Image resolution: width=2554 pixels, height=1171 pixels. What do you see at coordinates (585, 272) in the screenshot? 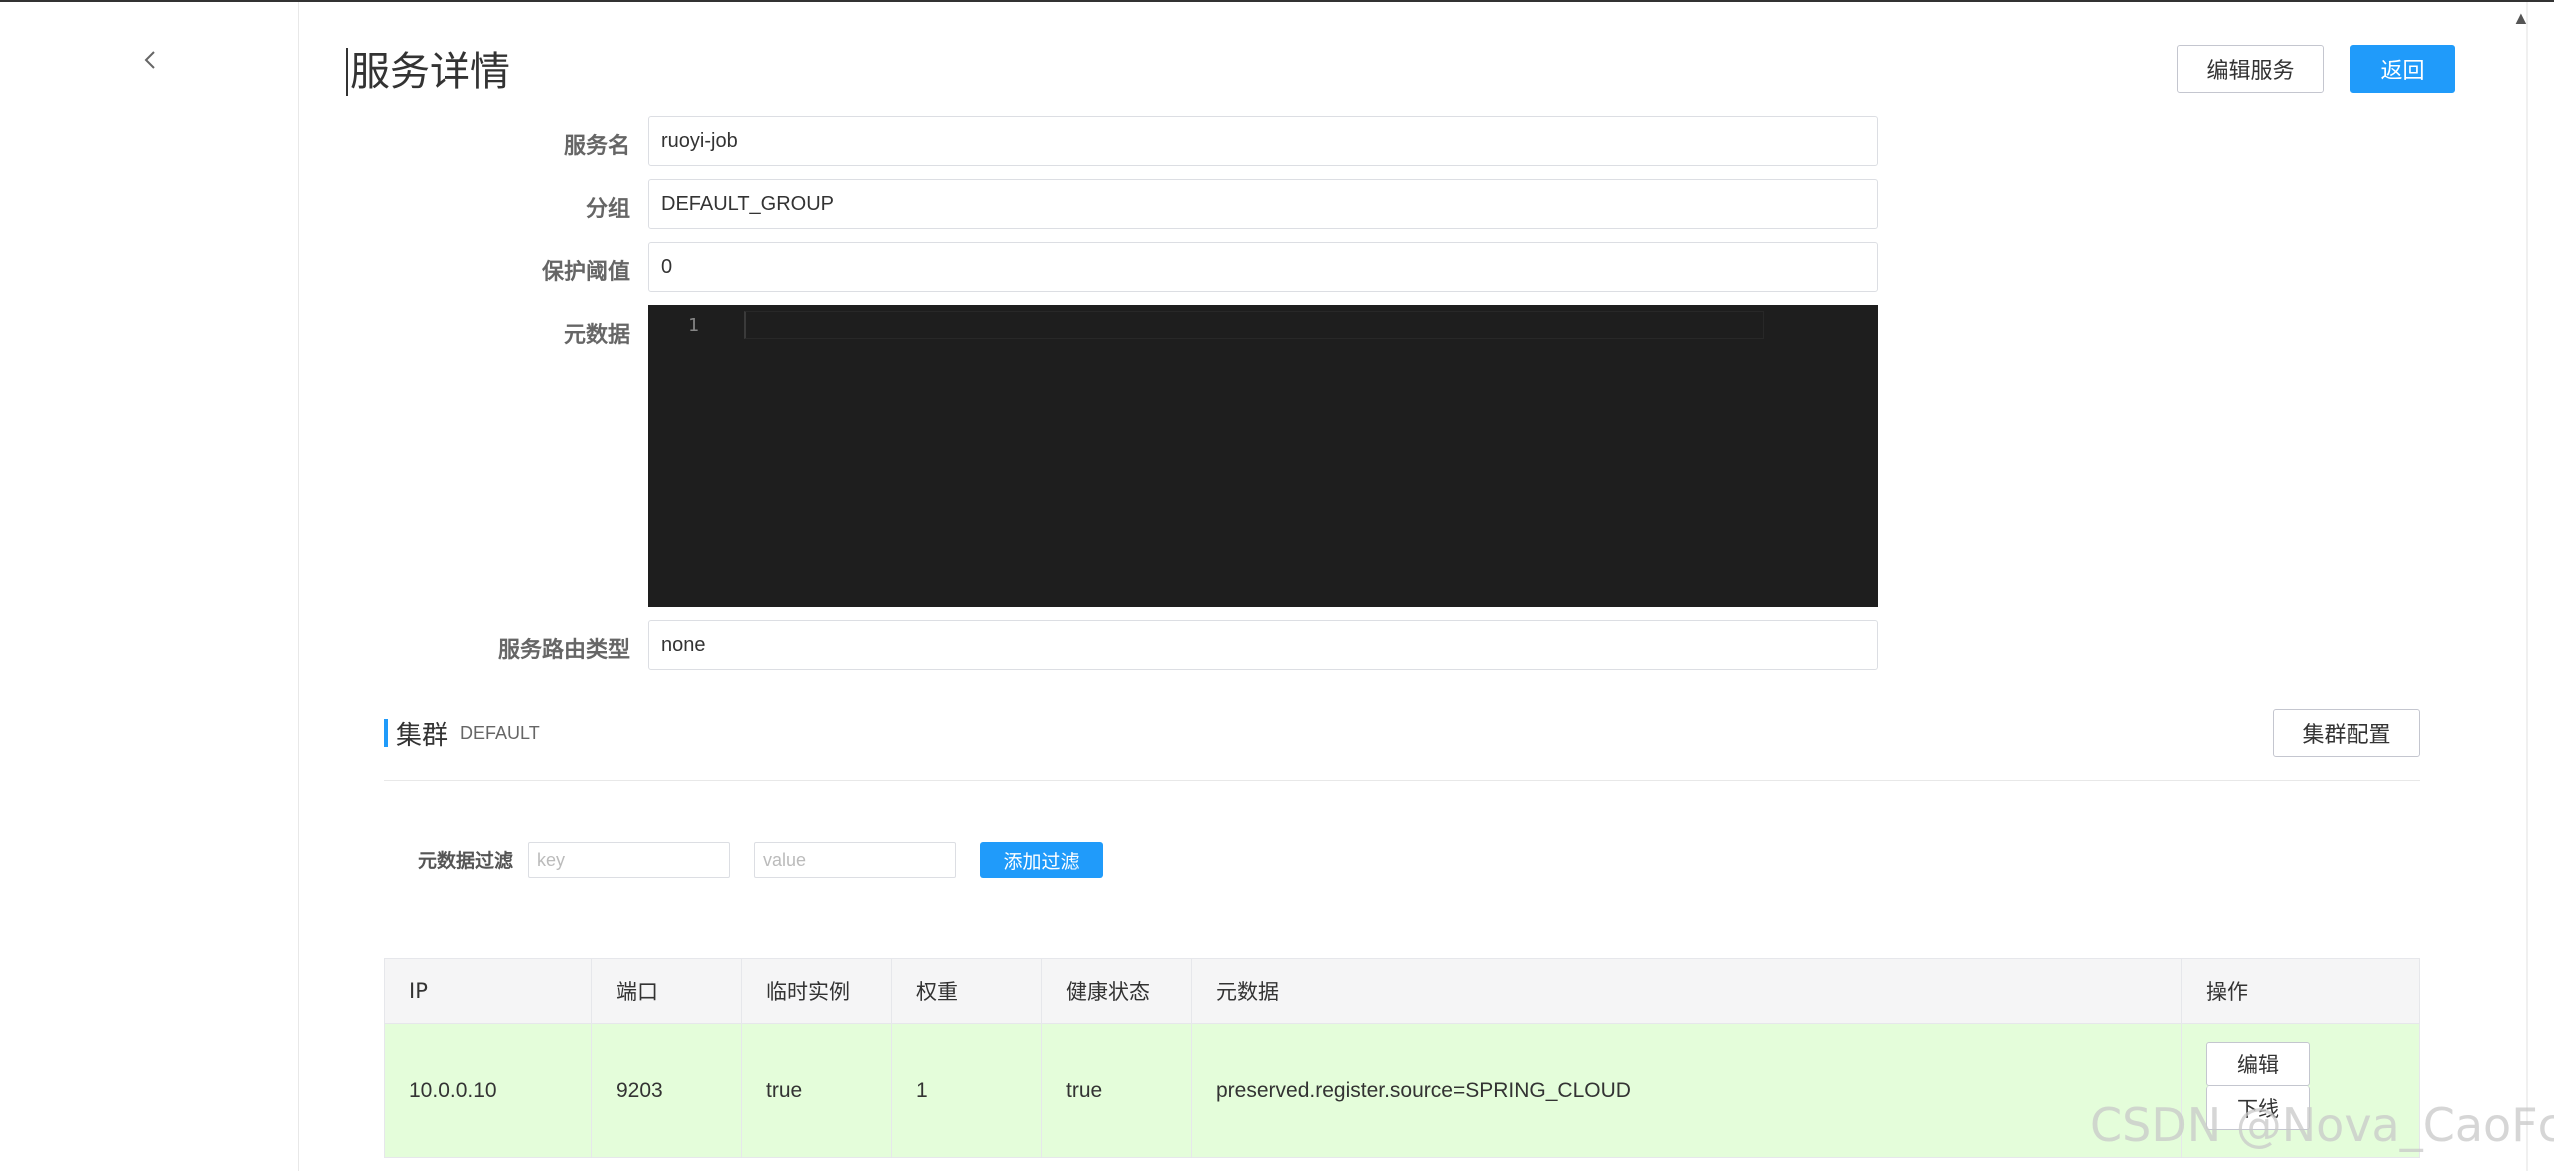
I see `threshold-label: 保护阈值` at bounding box center [585, 272].